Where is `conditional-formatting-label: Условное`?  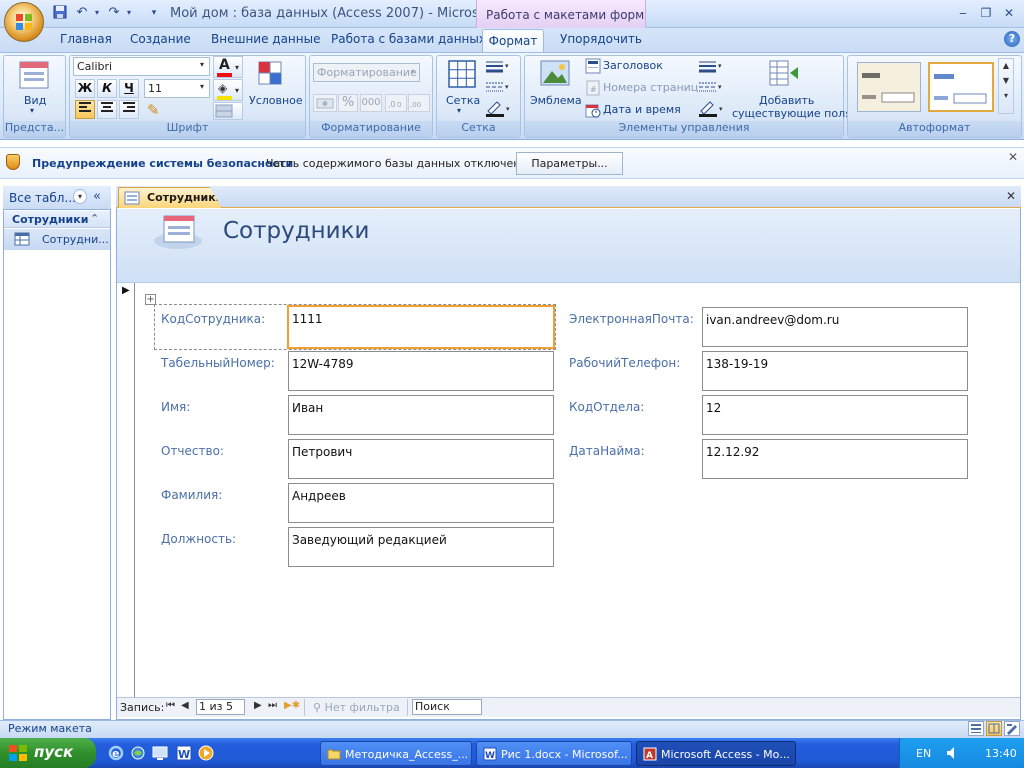
conditional-formatting-label: Условное is located at coordinates (276, 100).